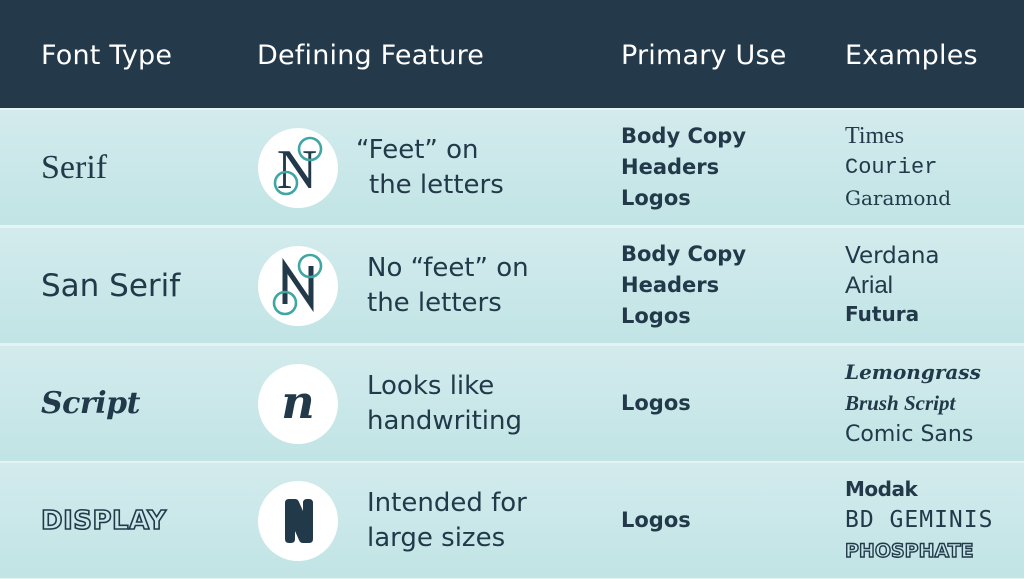 This screenshot has width=1024, height=579. I want to click on examples-list: Lemongrass Brush Script Comic Sans, so click(913, 403).